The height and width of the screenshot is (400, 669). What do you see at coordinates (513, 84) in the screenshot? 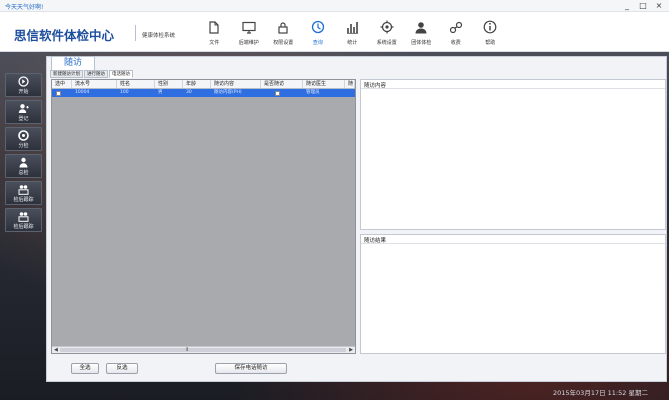
I see `panel-title: 随访内容` at bounding box center [513, 84].